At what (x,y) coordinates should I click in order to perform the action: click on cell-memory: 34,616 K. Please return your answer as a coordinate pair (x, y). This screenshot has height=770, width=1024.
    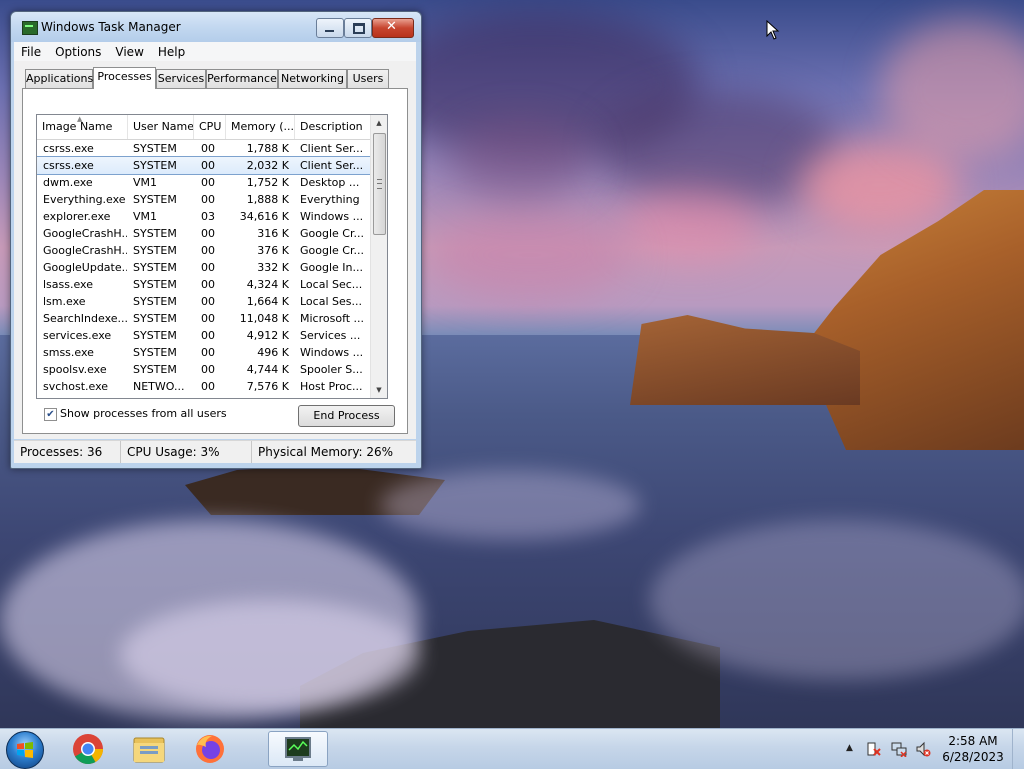
    Looking at the image, I should click on (264, 216).